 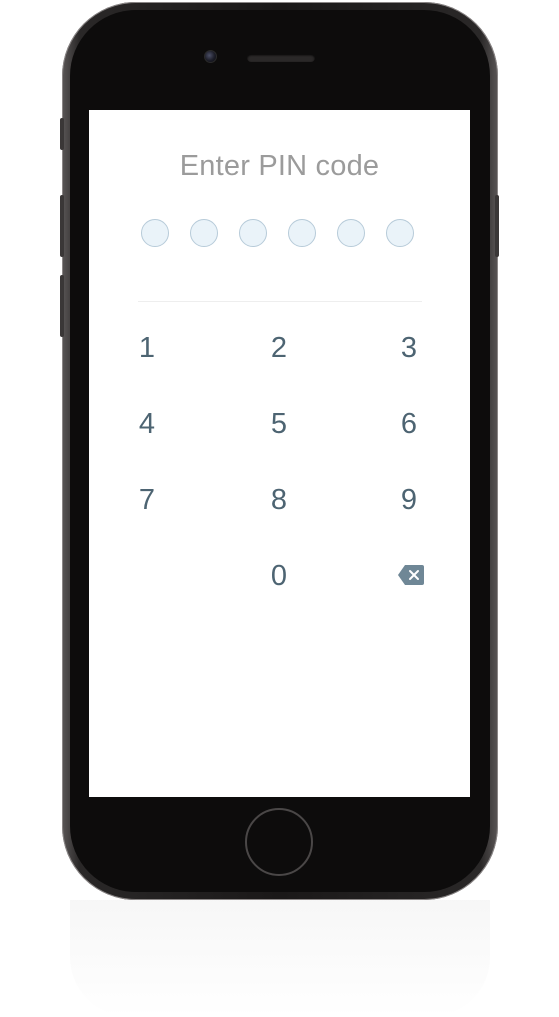 I want to click on earpiece-speaker, so click(x=281, y=58).